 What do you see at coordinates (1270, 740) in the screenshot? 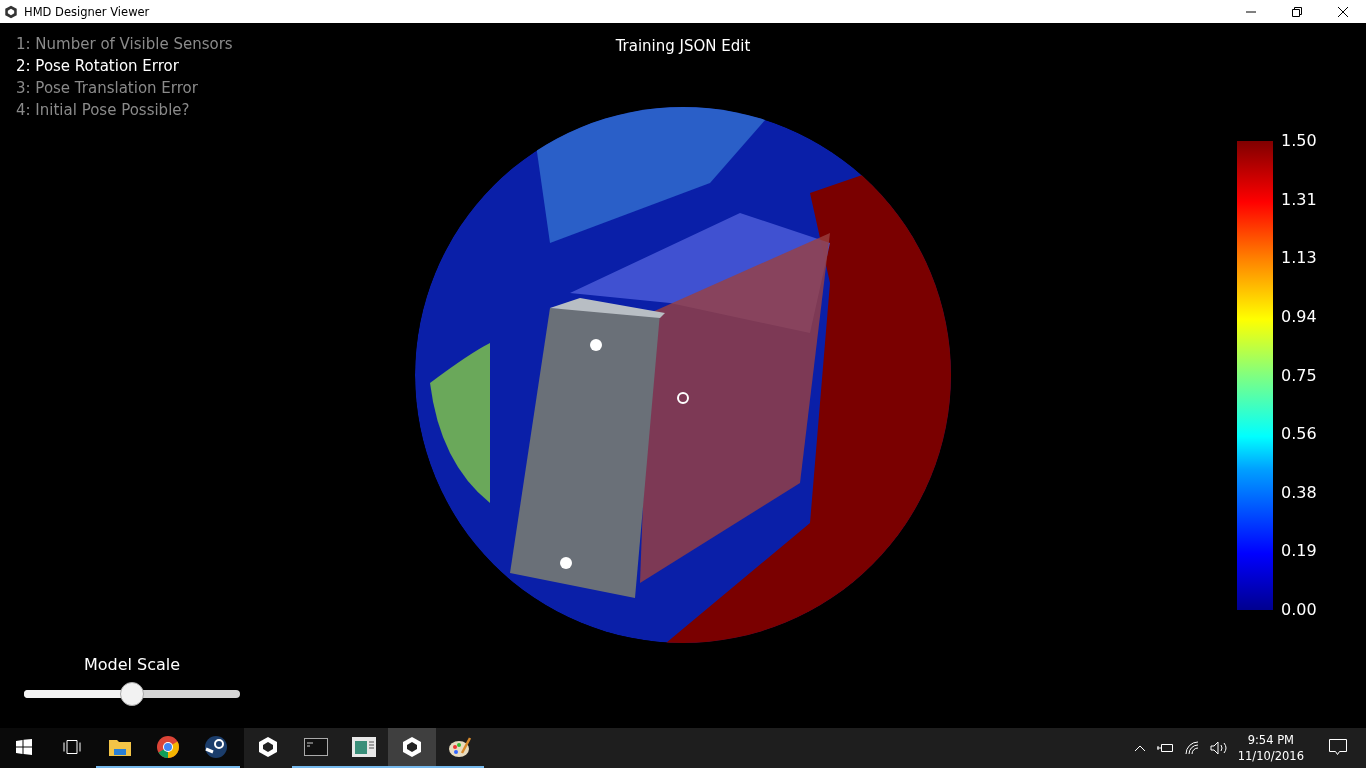
I see `clock-time: 9:54 PM` at bounding box center [1270, 740].